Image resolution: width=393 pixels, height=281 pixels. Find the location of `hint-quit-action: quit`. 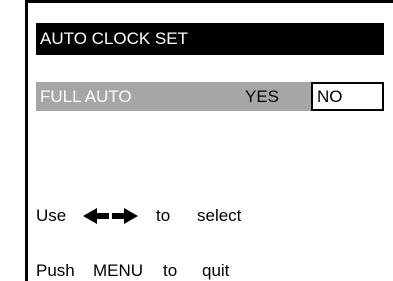

hint-quit-action: quit is located at coordinates (216, 270).